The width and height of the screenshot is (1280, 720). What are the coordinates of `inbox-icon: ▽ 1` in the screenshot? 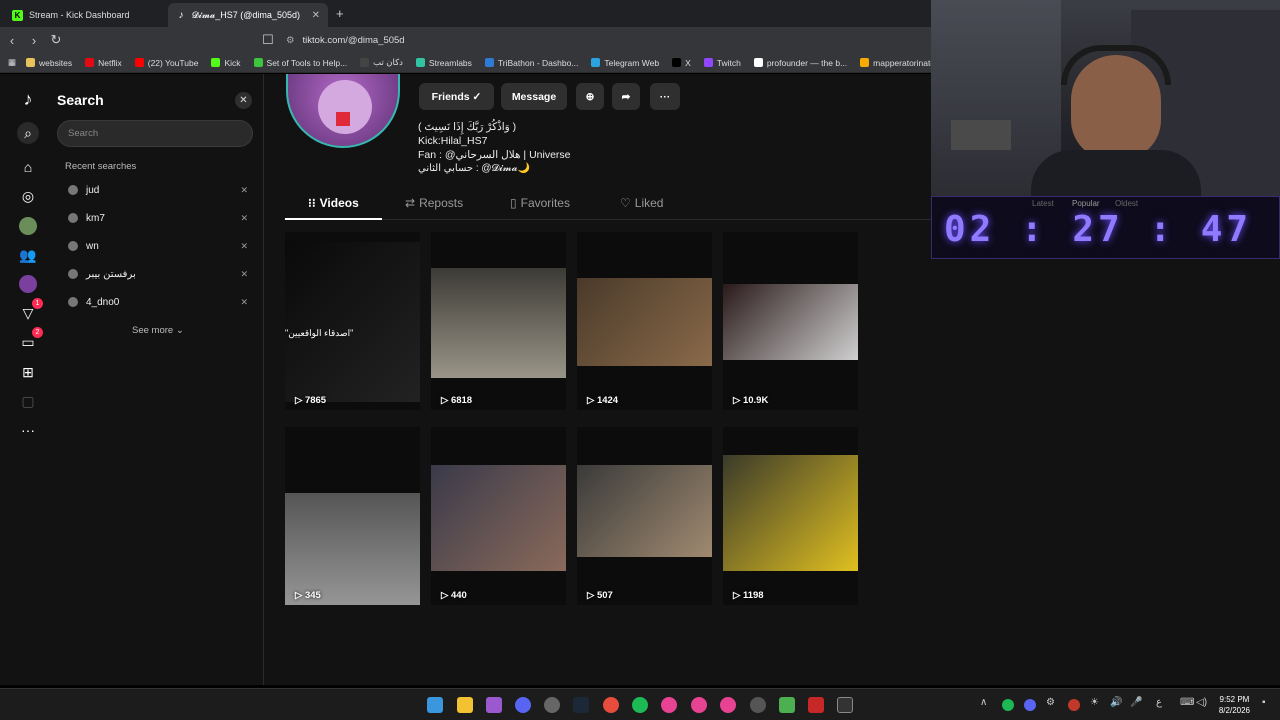 It's located at (30, 311).